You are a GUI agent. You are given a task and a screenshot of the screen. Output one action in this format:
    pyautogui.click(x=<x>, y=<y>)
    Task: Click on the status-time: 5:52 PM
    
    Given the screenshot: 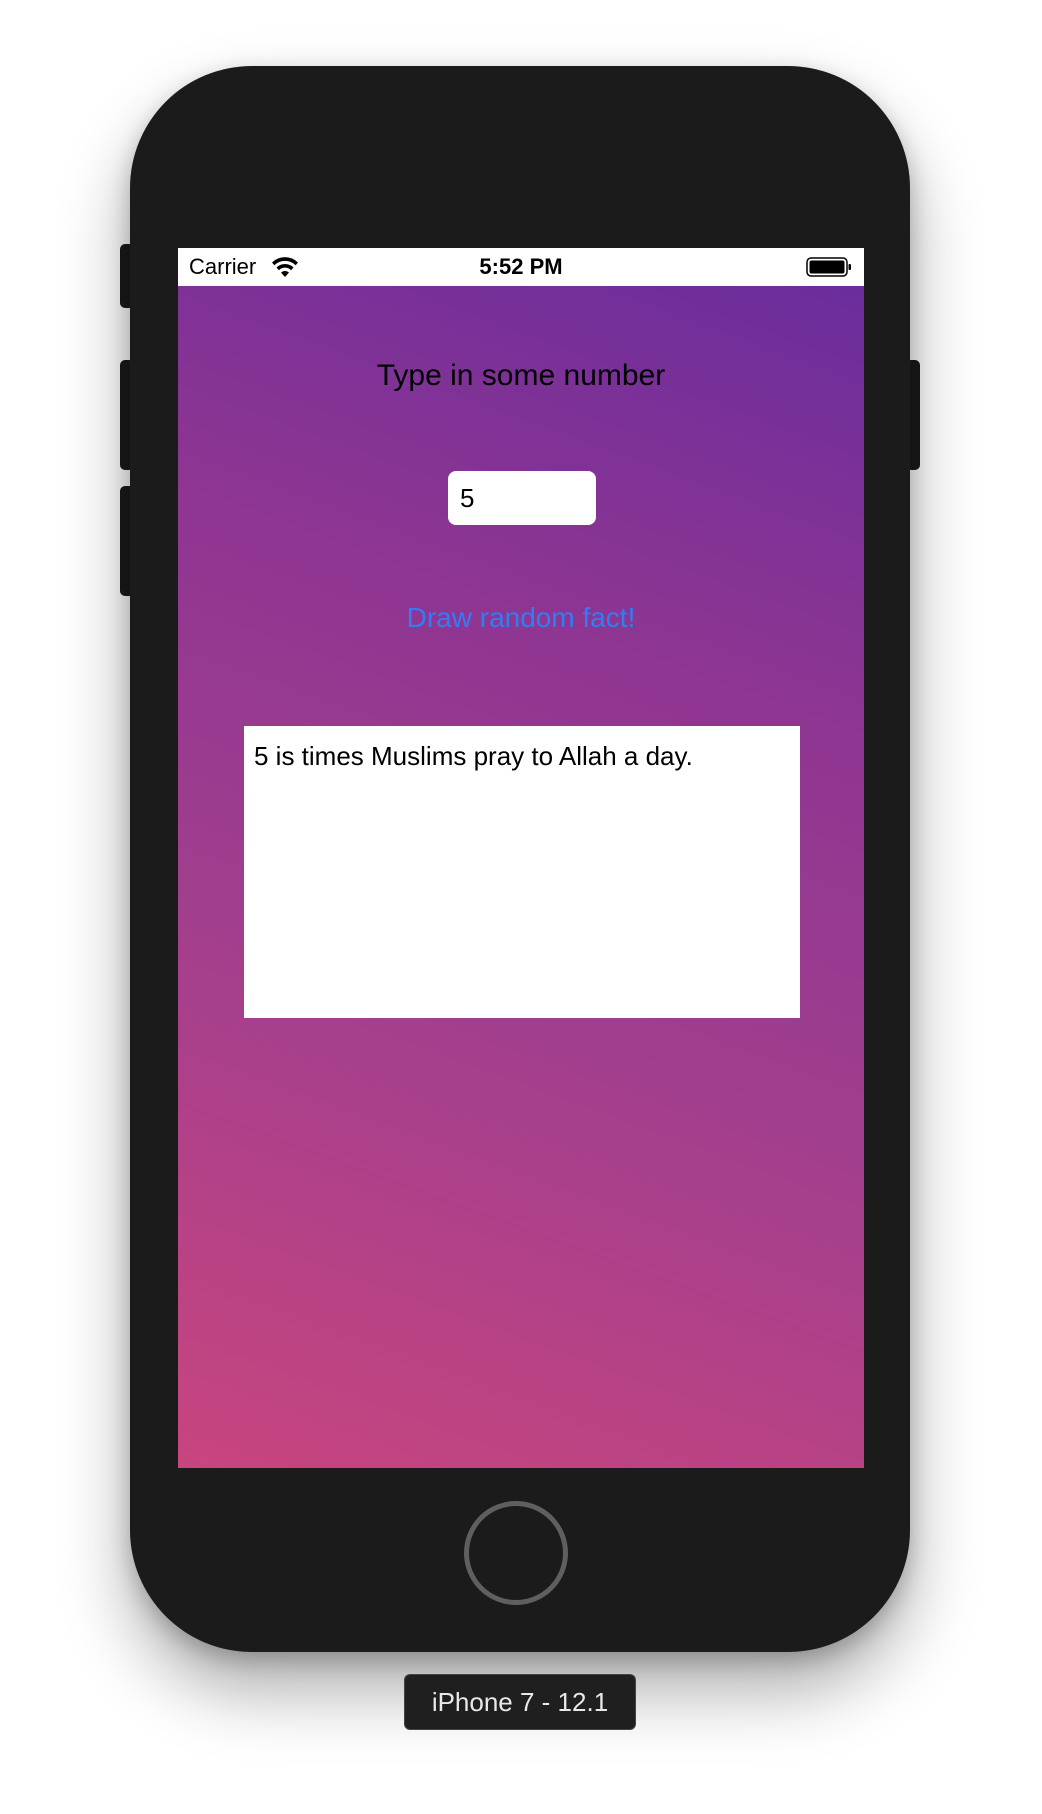 What is the action you would take?
    pyautogui.click(x=521, y=266)
    